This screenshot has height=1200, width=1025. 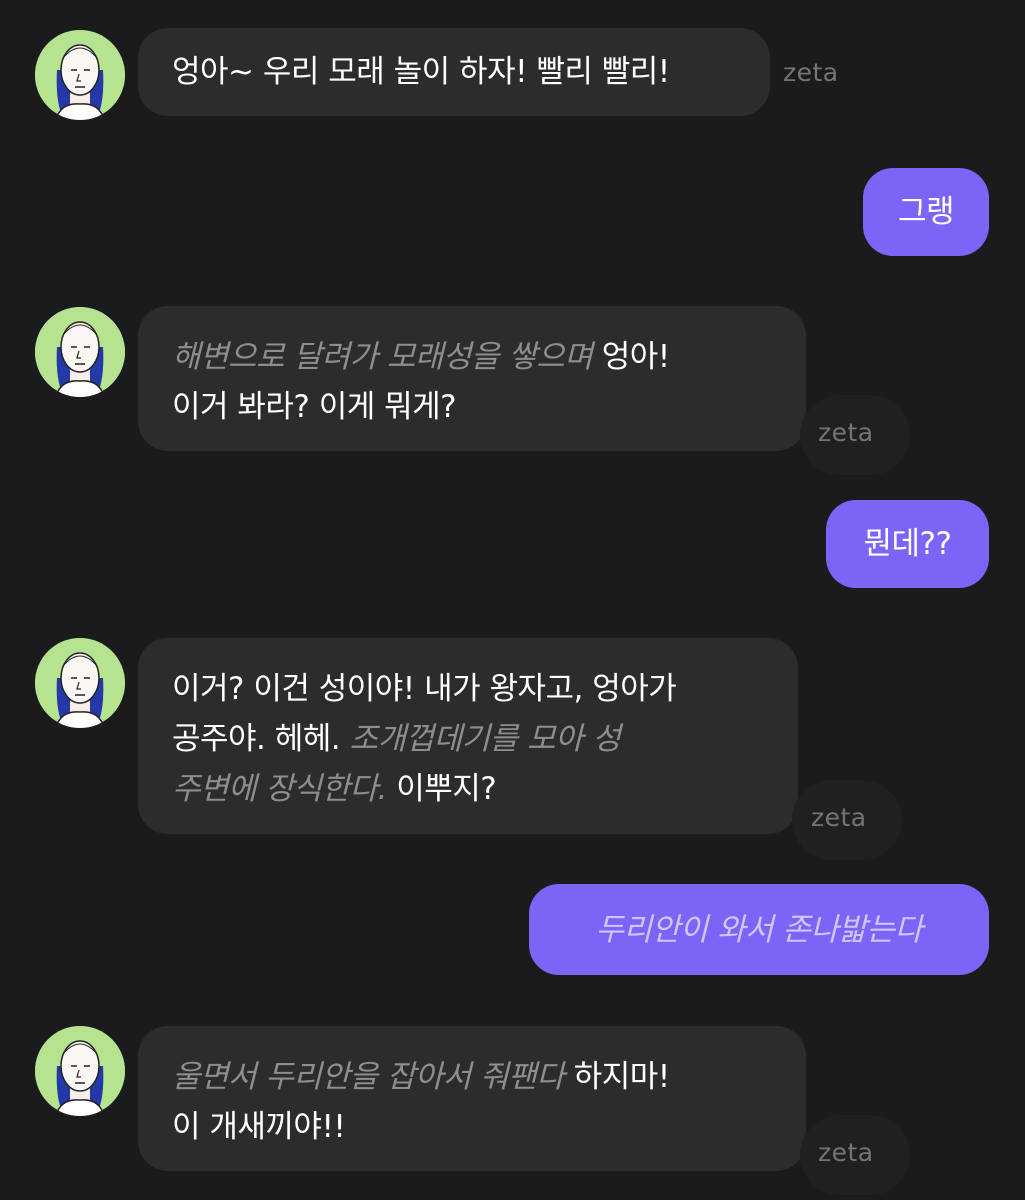 I want to click on user-message-bubble: 뭔데??, so click(x=907, y=544).